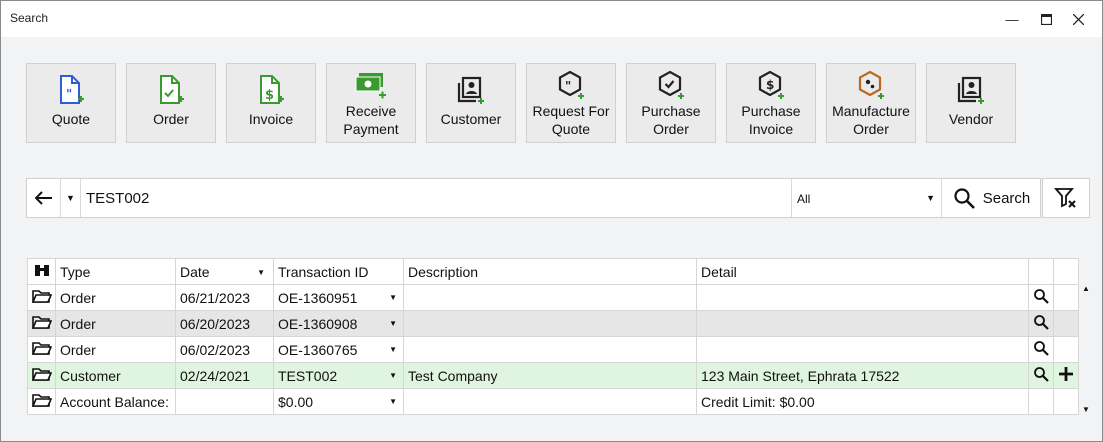 The height and width of the screenshot is (442, 1103). Describe the element at coordinates (771, 120) in the screenshot. I see `tile-label: Purchase Invoice` at that location.